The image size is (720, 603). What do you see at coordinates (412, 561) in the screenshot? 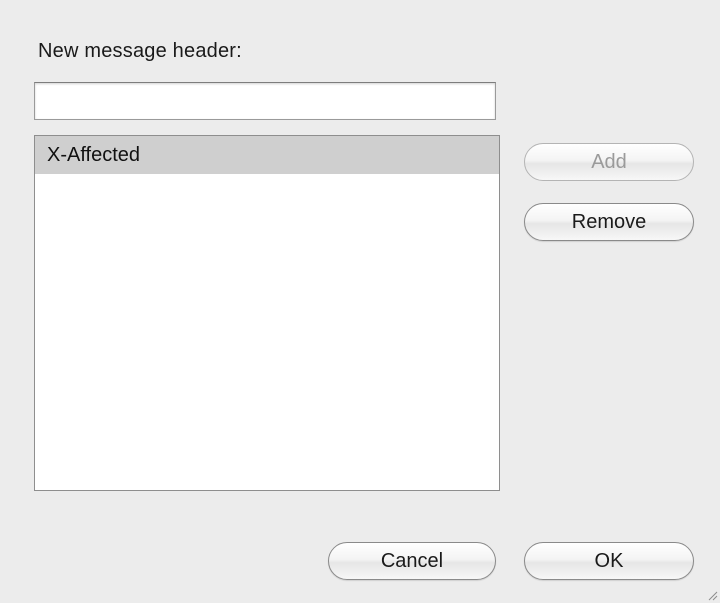
I see `cancel-button: Cancel` at bounding box center [412, 561].